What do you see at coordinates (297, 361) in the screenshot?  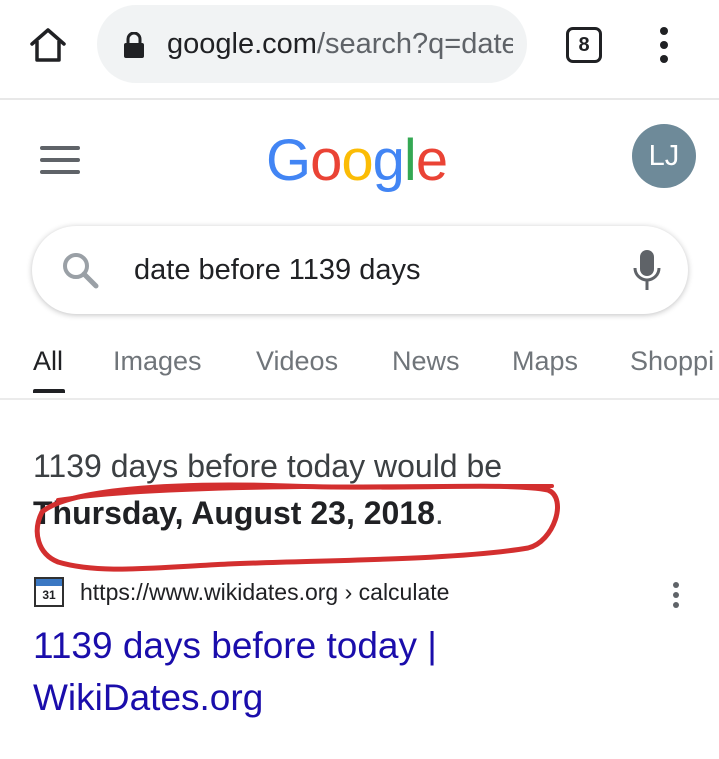 I see `tab-videos: Videos` at bounding box center [297, 361].